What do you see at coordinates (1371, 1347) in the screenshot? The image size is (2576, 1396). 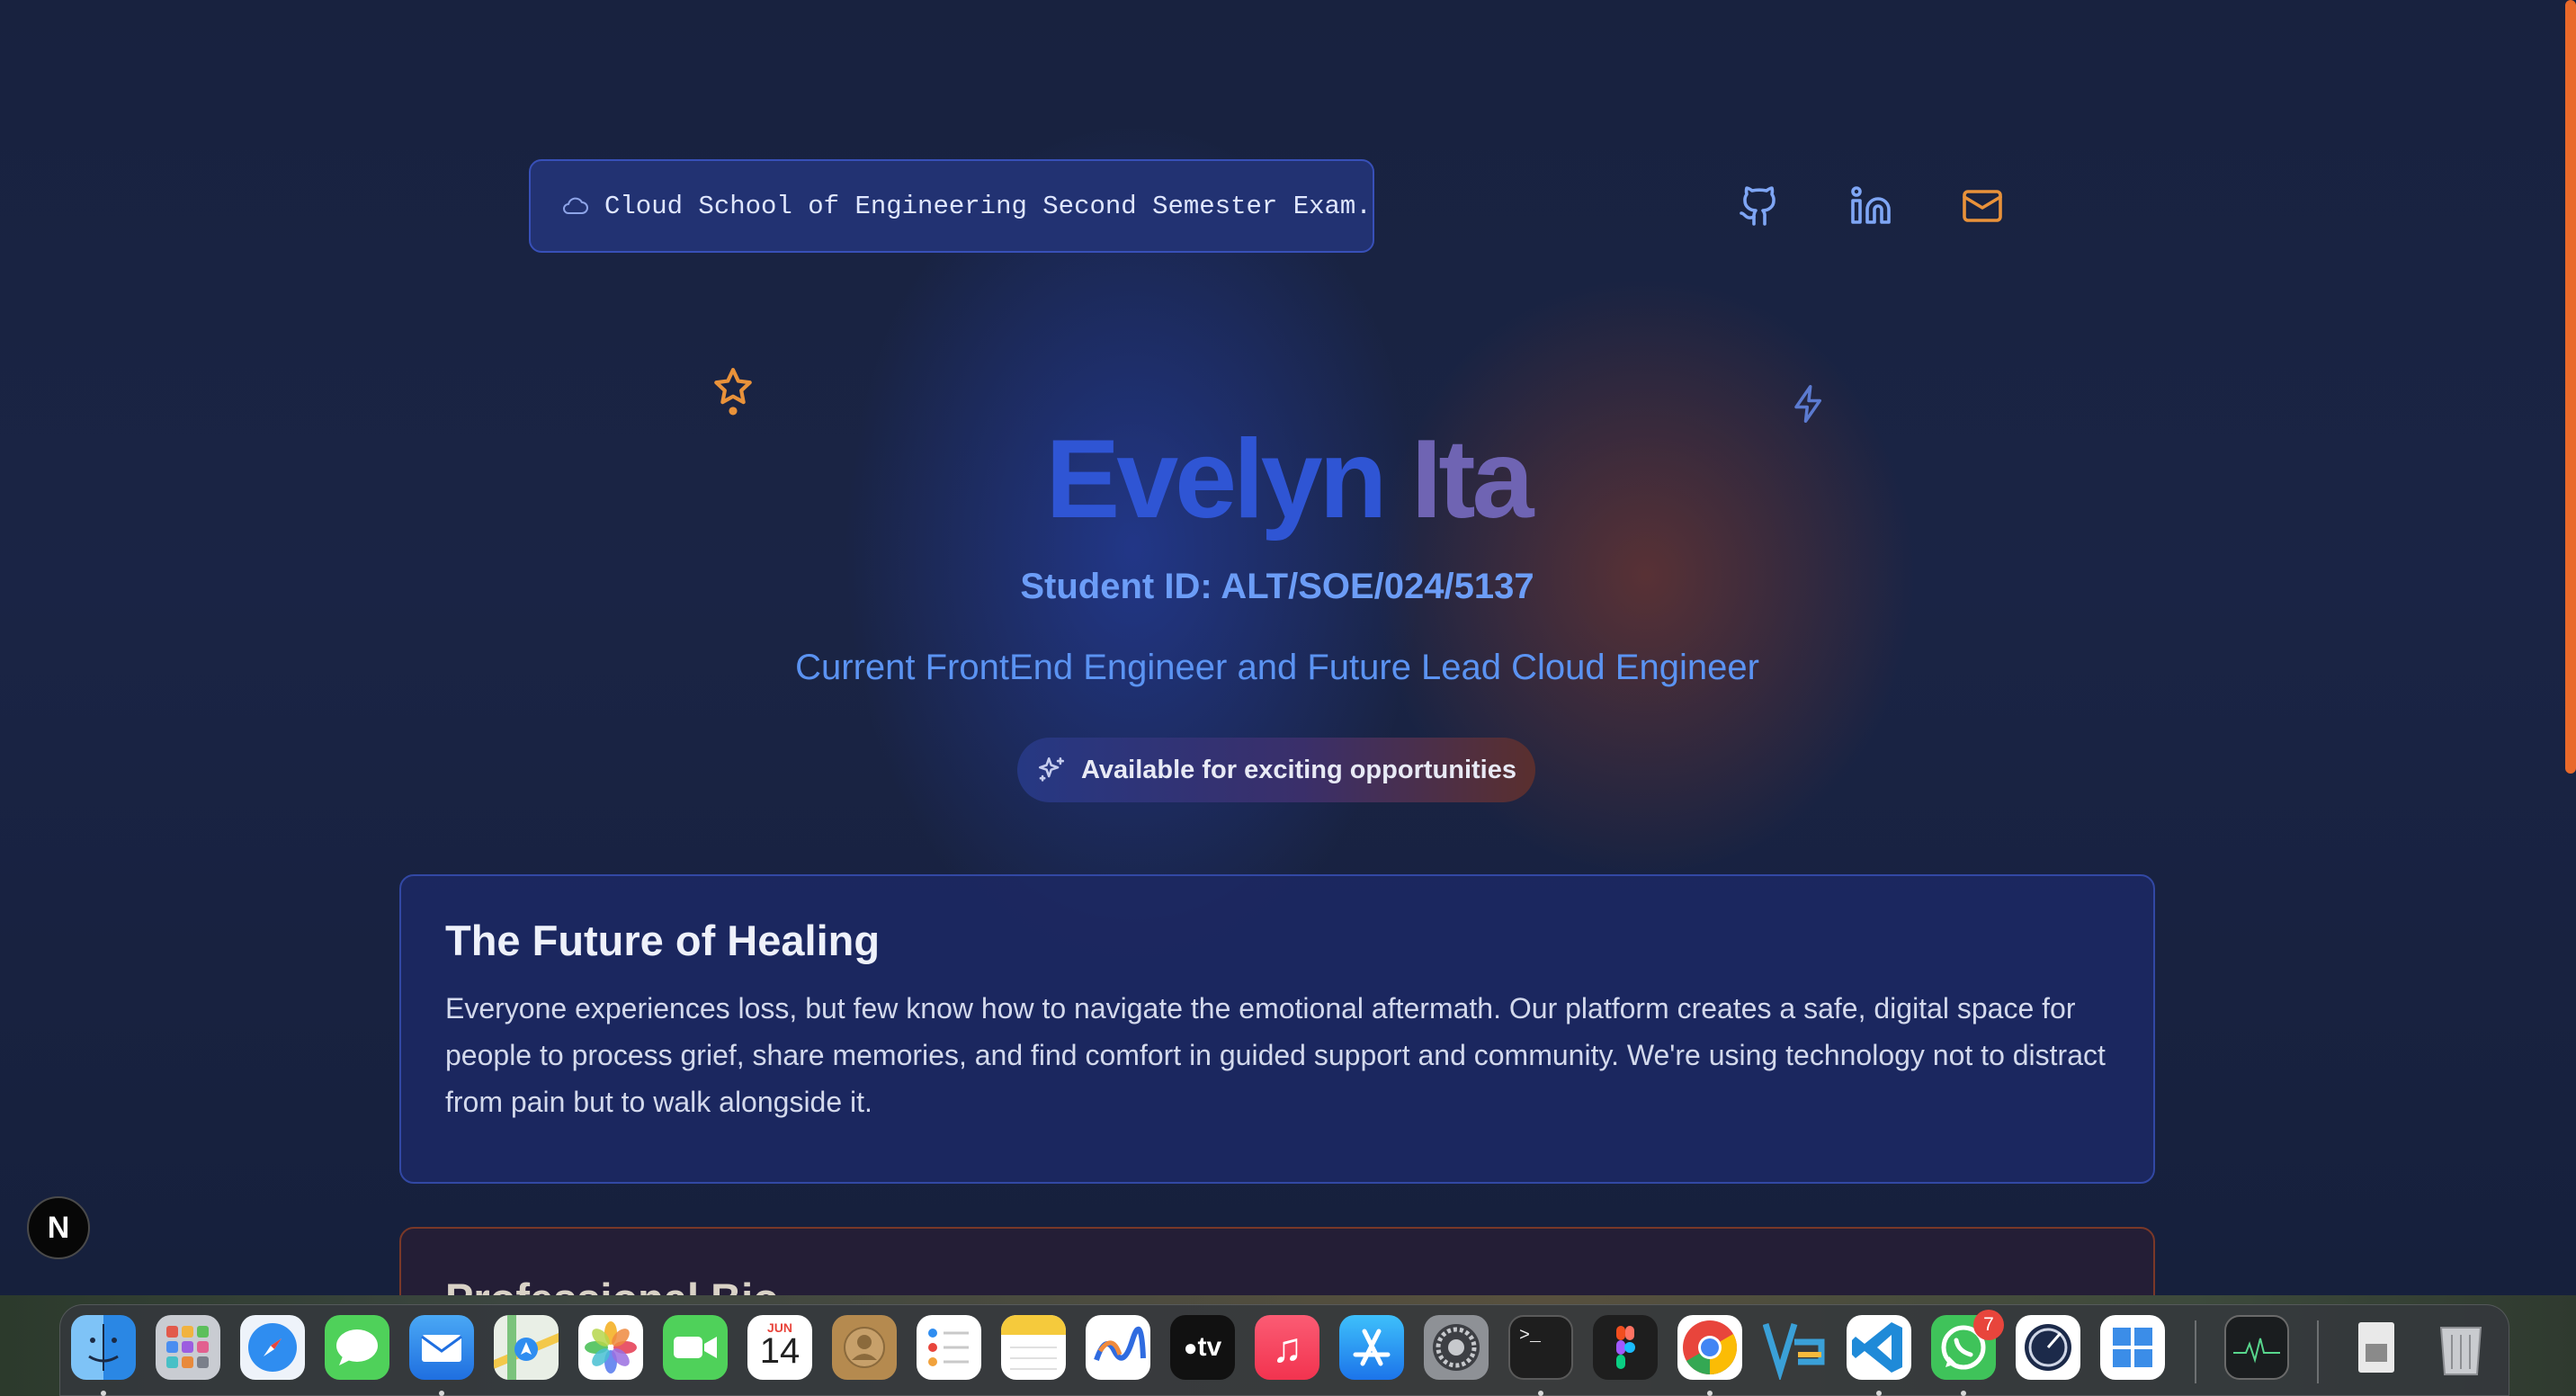 I see `app-store-icon` at bounding box center [1371, 1347].